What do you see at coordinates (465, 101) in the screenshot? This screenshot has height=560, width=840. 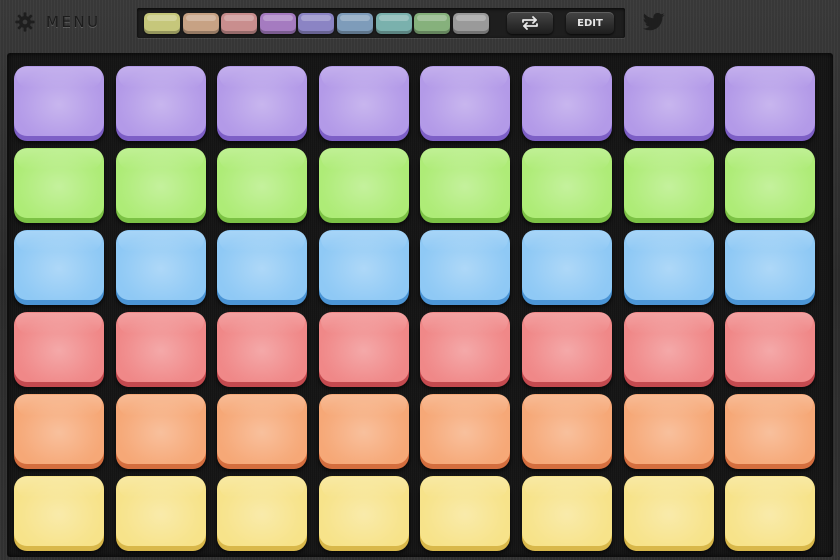 I see `pad-r1-c5` at bounding box center [465, 101].